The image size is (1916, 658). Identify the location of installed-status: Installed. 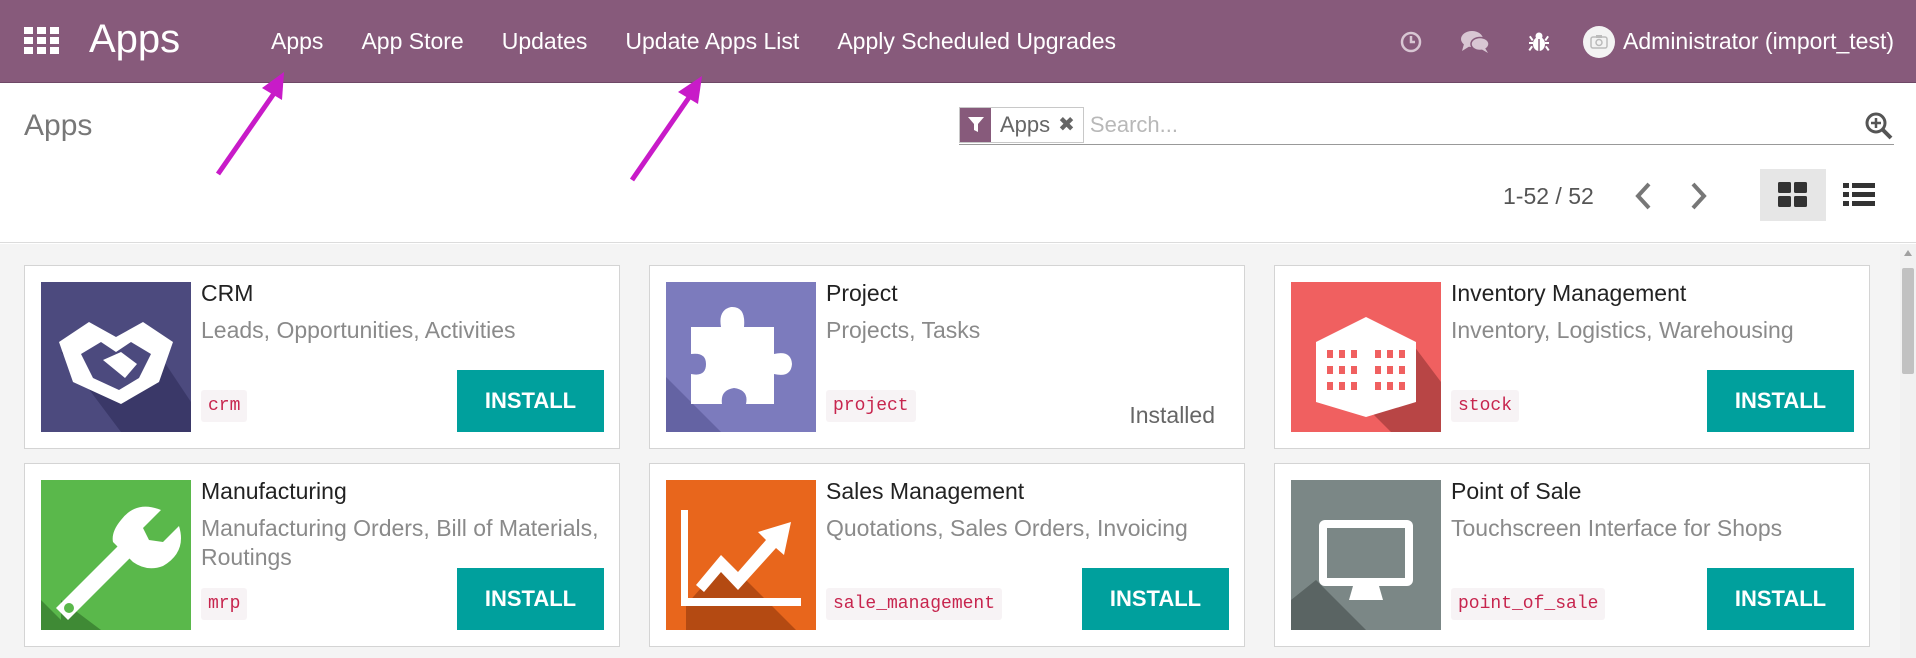
(1172, 415).